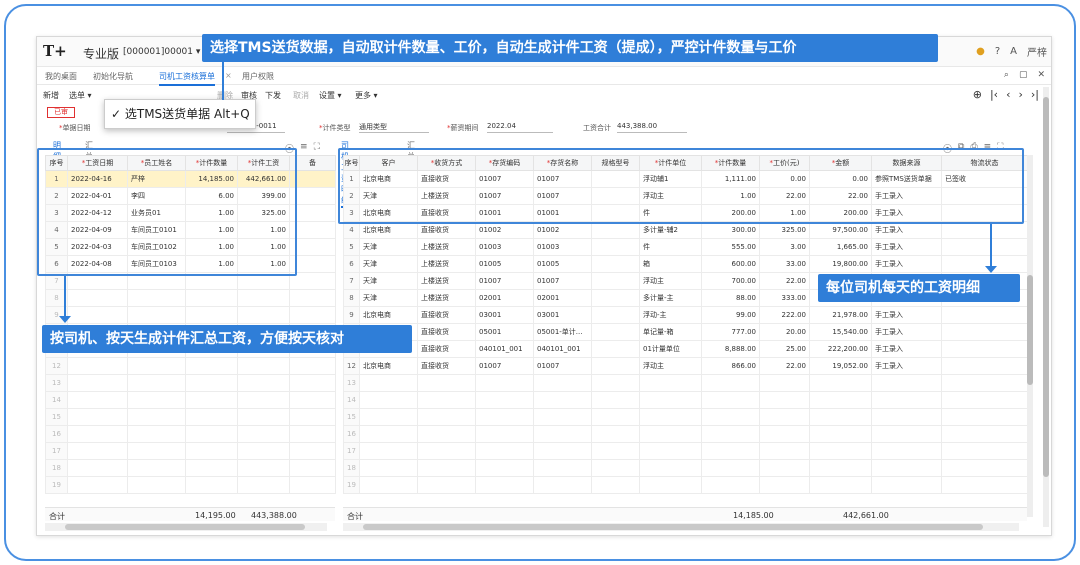  I want to click on table-cell: 300.00, so click(730, 230).